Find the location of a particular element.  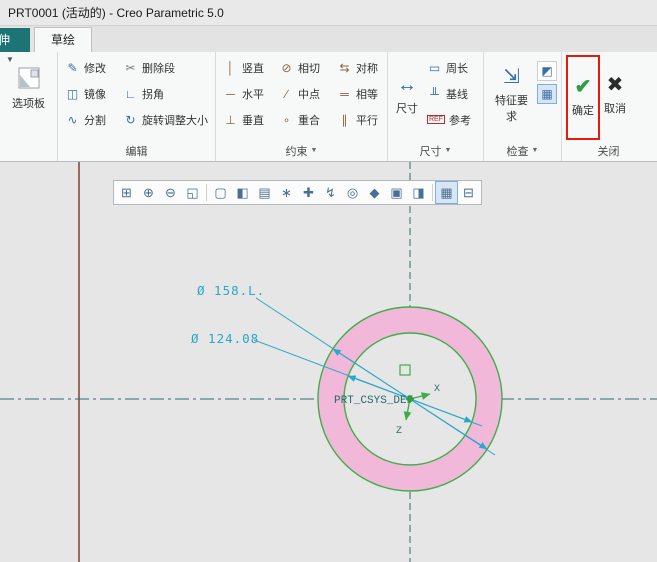

vertical-constraint-icon: │ is located at coordinates (230, 68).